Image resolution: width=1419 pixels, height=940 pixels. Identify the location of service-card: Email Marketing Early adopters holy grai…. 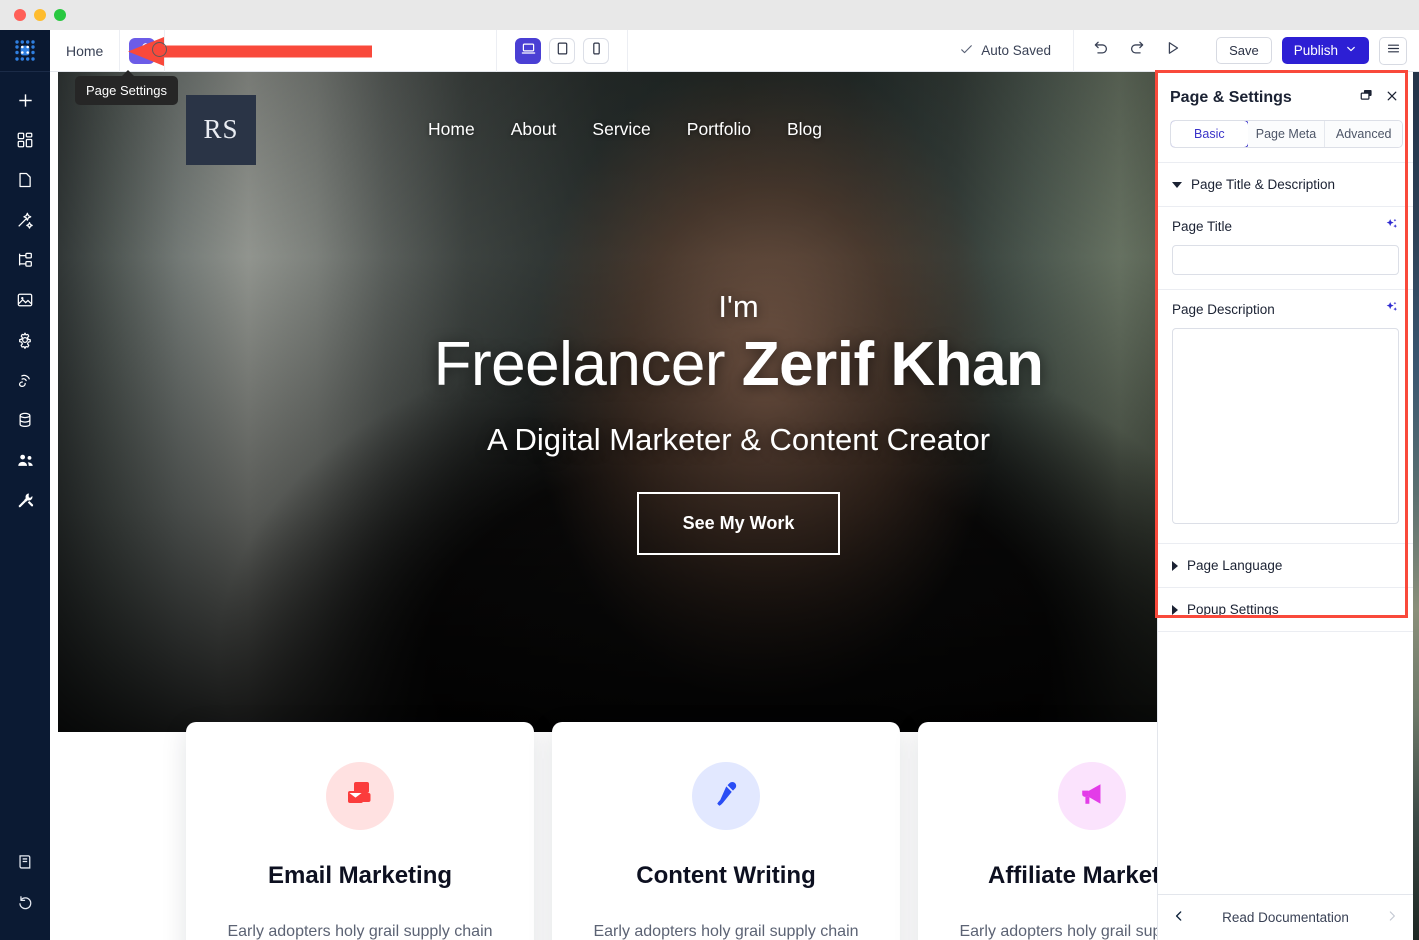
(360, 831).